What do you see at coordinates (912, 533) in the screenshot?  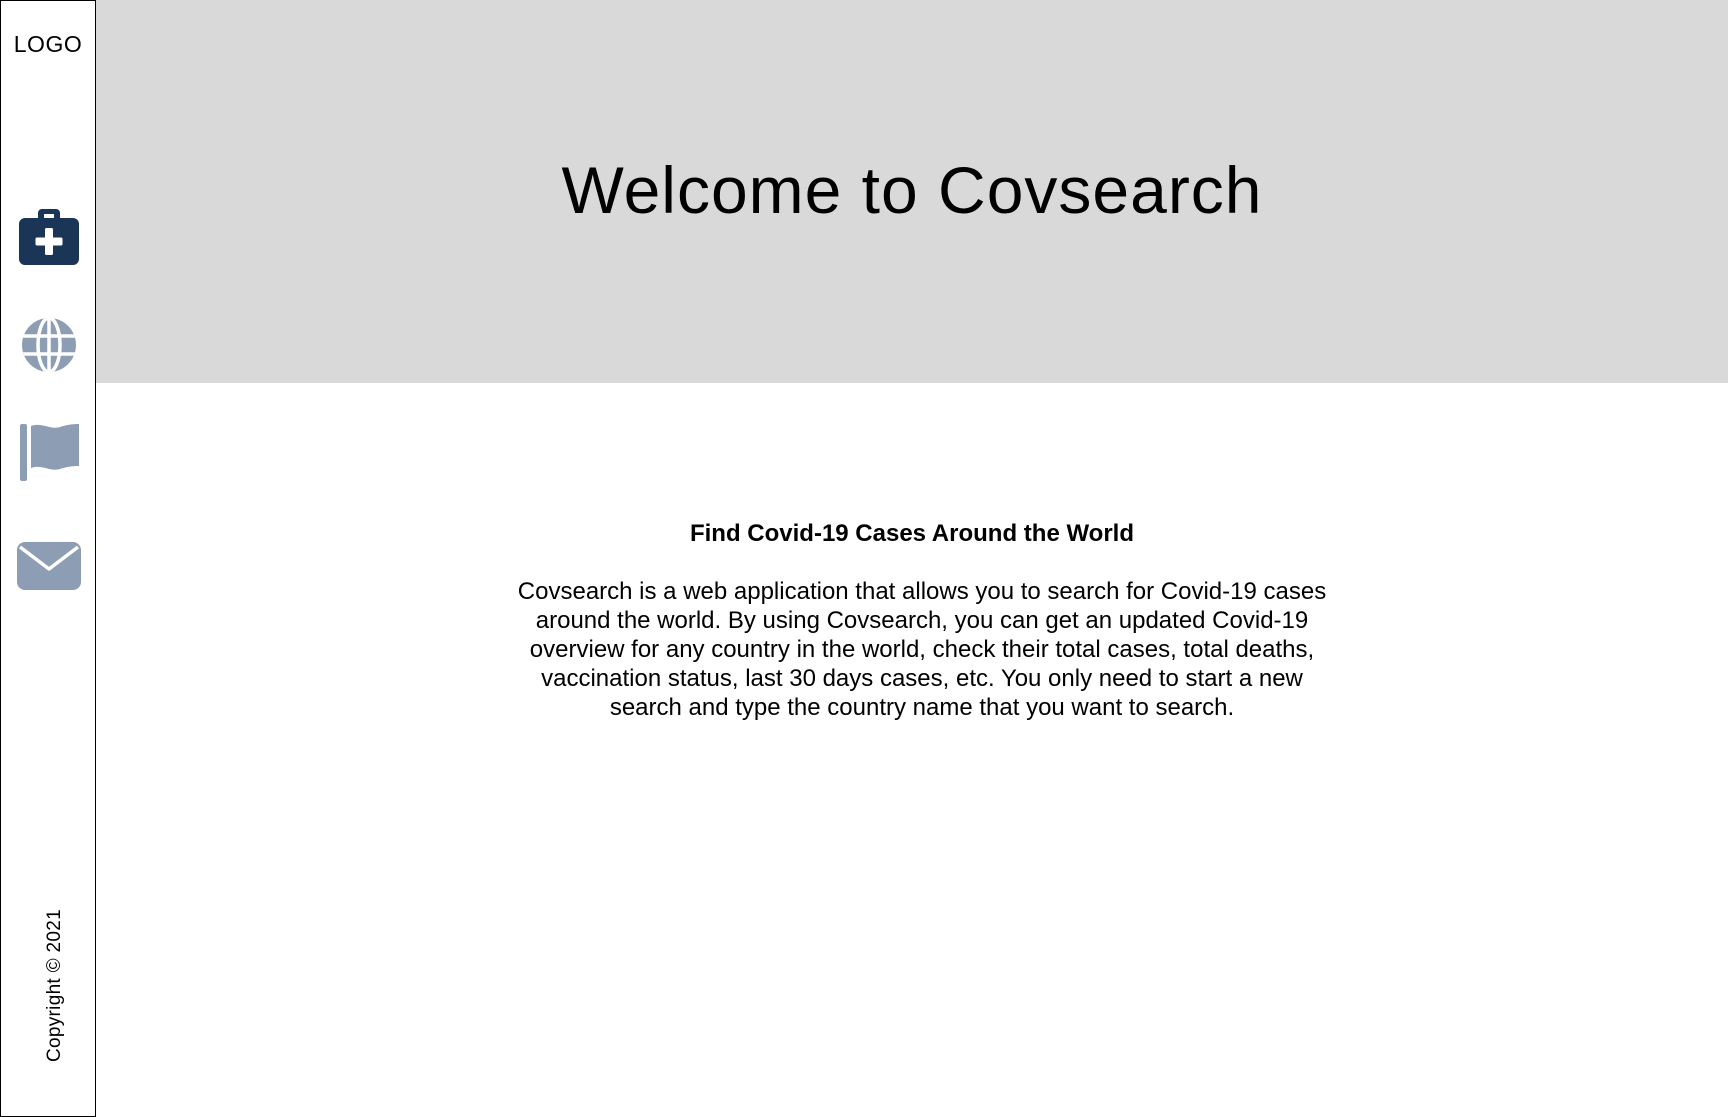 I see `section-title: Find Covid-19 Cases Around the World` at bounding box center [912, 533].